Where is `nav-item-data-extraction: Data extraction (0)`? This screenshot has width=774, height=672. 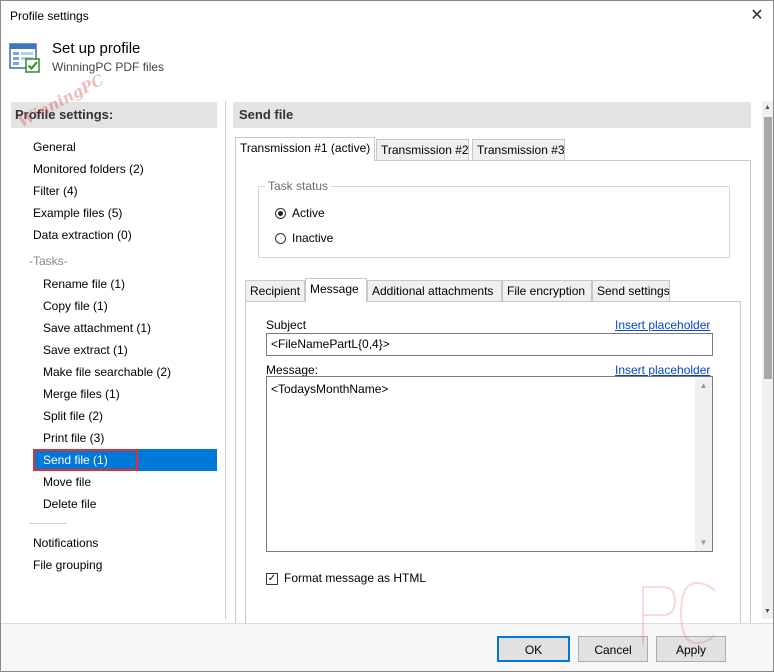
nav-item-data-extraction: Data extraction (0) is located at coordinates (82, 235).